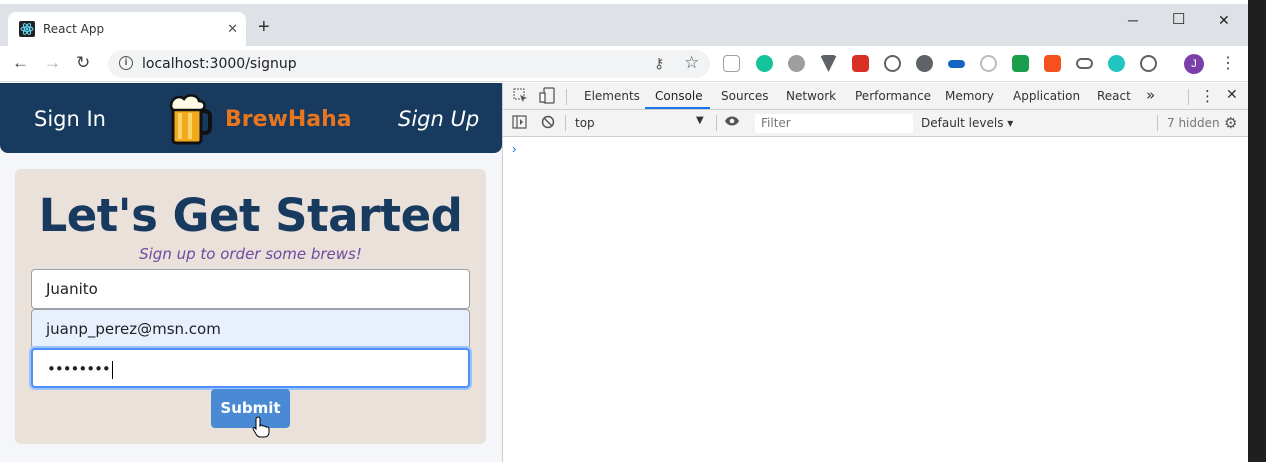 Image resolution: width=1266 pixels, height=462 pixels. I want to click on profile-avatar: J, so click(1194, 64).